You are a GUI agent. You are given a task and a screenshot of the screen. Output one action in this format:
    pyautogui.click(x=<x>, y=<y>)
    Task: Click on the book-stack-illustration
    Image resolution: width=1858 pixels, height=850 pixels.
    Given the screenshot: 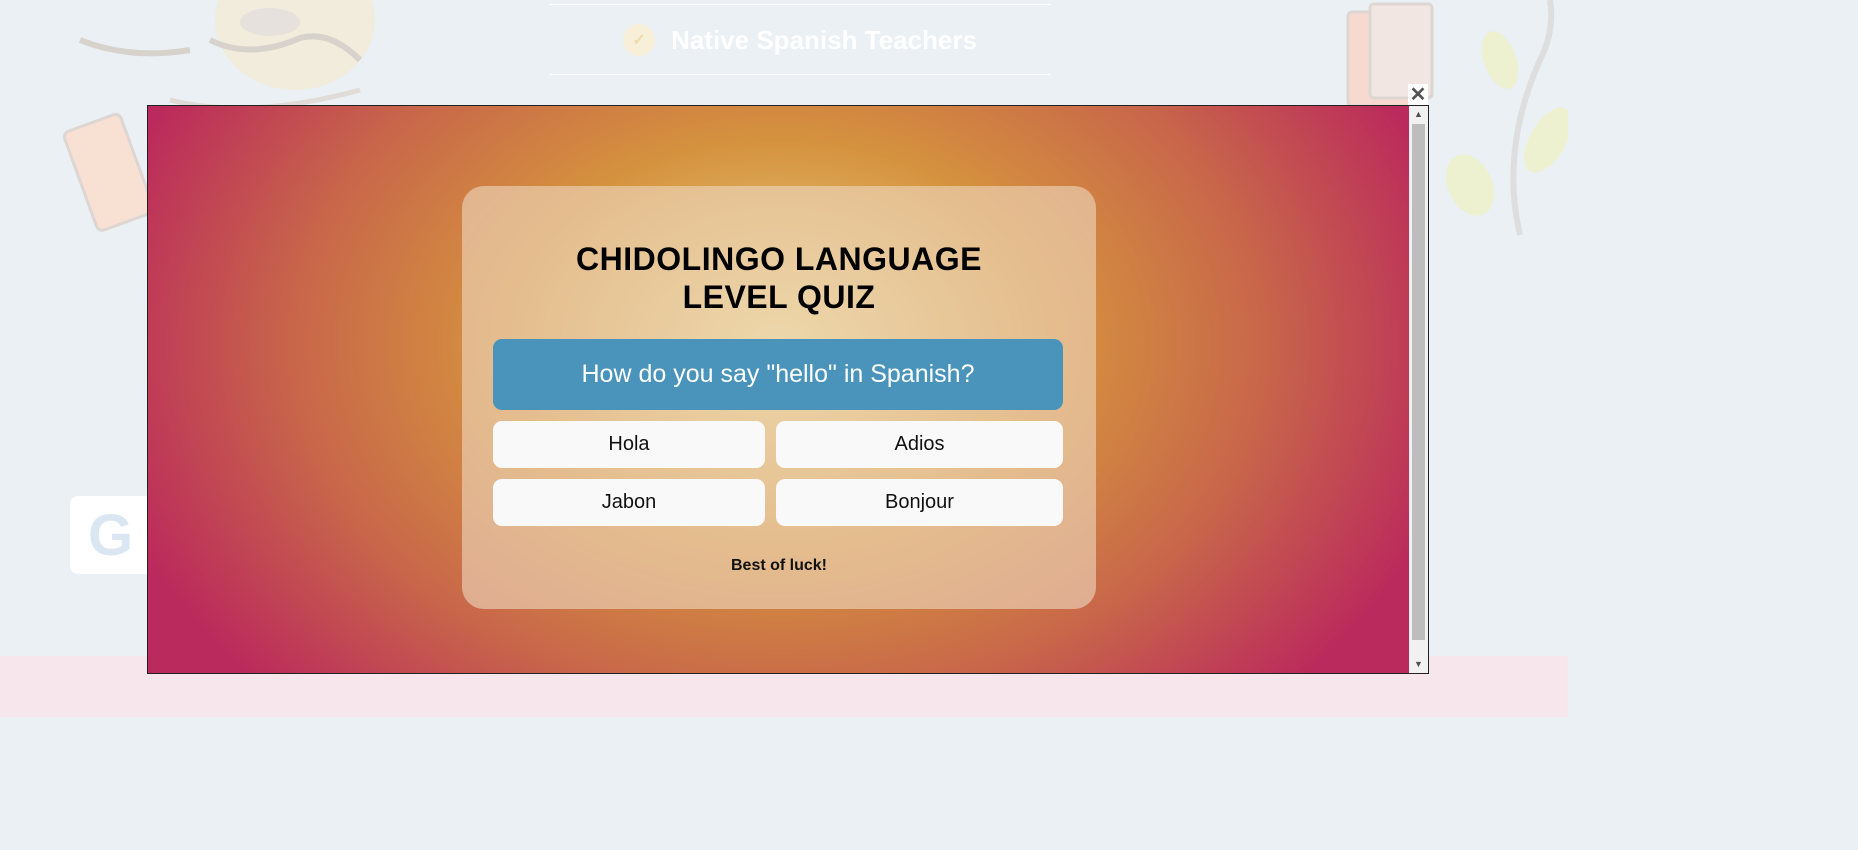 What is the action you would take?
    pyautogui.click(x=108, y=172)
    